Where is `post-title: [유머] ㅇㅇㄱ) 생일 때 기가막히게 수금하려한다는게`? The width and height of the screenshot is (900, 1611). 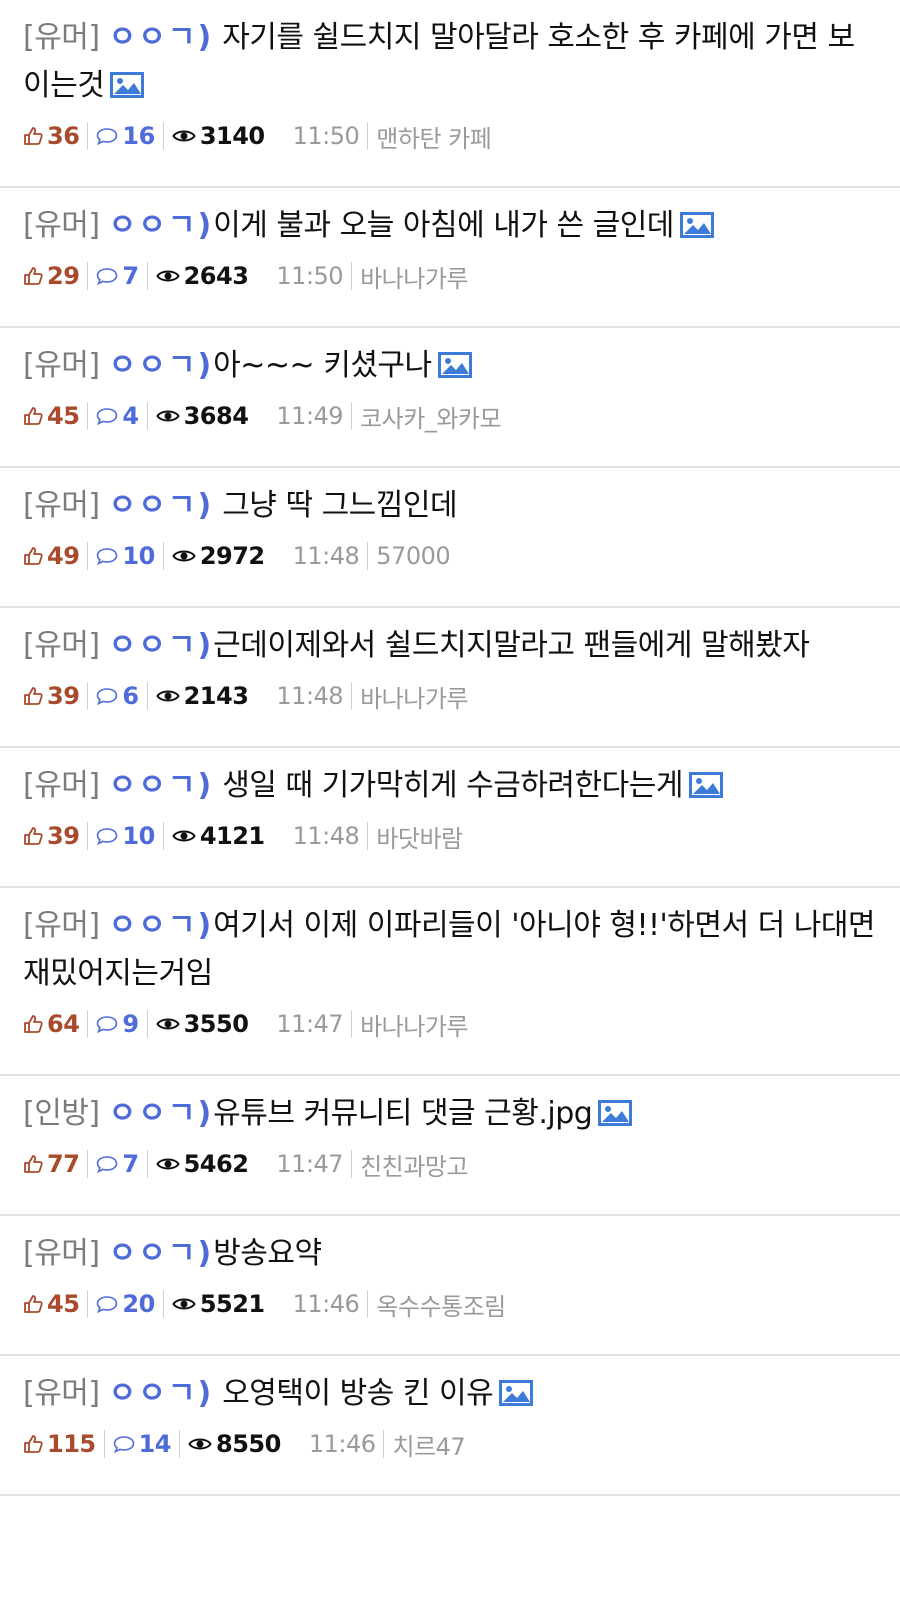 post-title: [유머] ㅇㅇㄱ) 생일 때 기가막히게 수금하려한다는게 is located at coordinates (449, 786).